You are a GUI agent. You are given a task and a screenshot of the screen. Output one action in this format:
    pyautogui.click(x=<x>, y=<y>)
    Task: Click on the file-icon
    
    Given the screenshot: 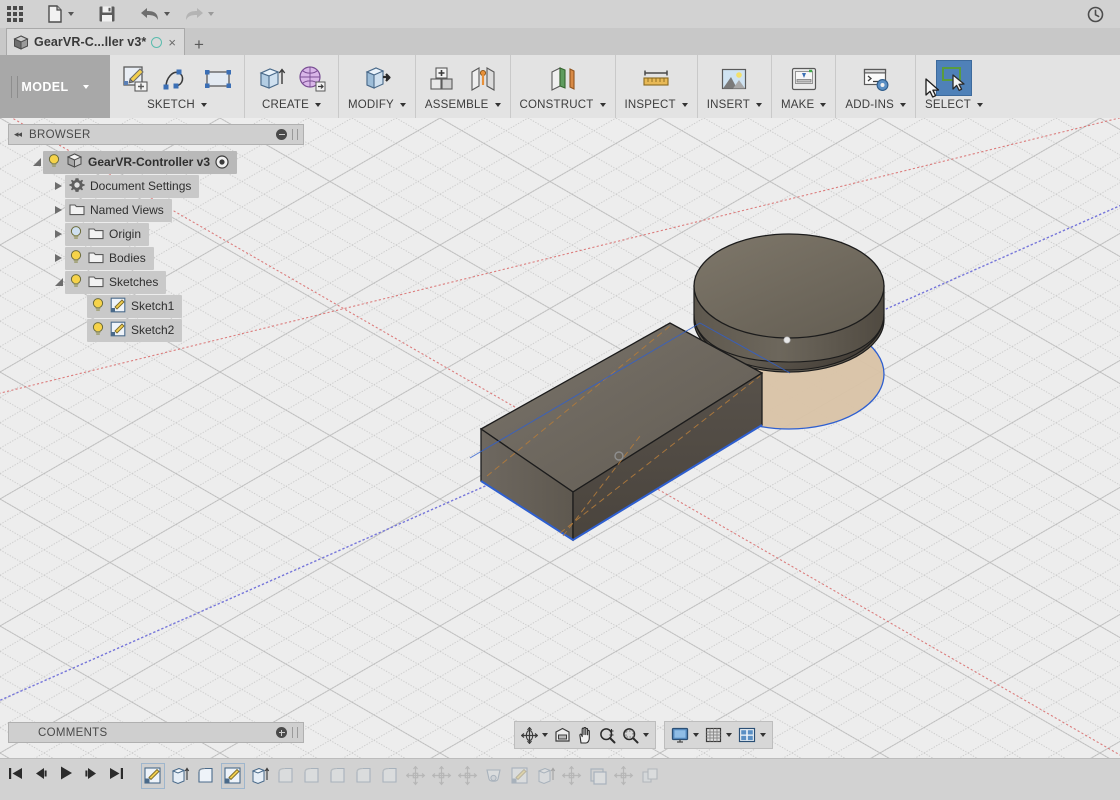 What is the action you would take?
    pyautogui.click(x=55, y=14)
    